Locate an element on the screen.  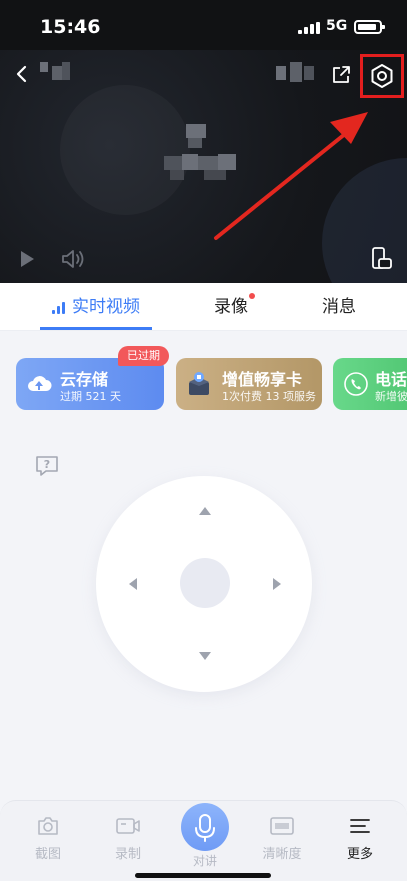
expired-badge: 已过期 is located at coordinates (143, 356).